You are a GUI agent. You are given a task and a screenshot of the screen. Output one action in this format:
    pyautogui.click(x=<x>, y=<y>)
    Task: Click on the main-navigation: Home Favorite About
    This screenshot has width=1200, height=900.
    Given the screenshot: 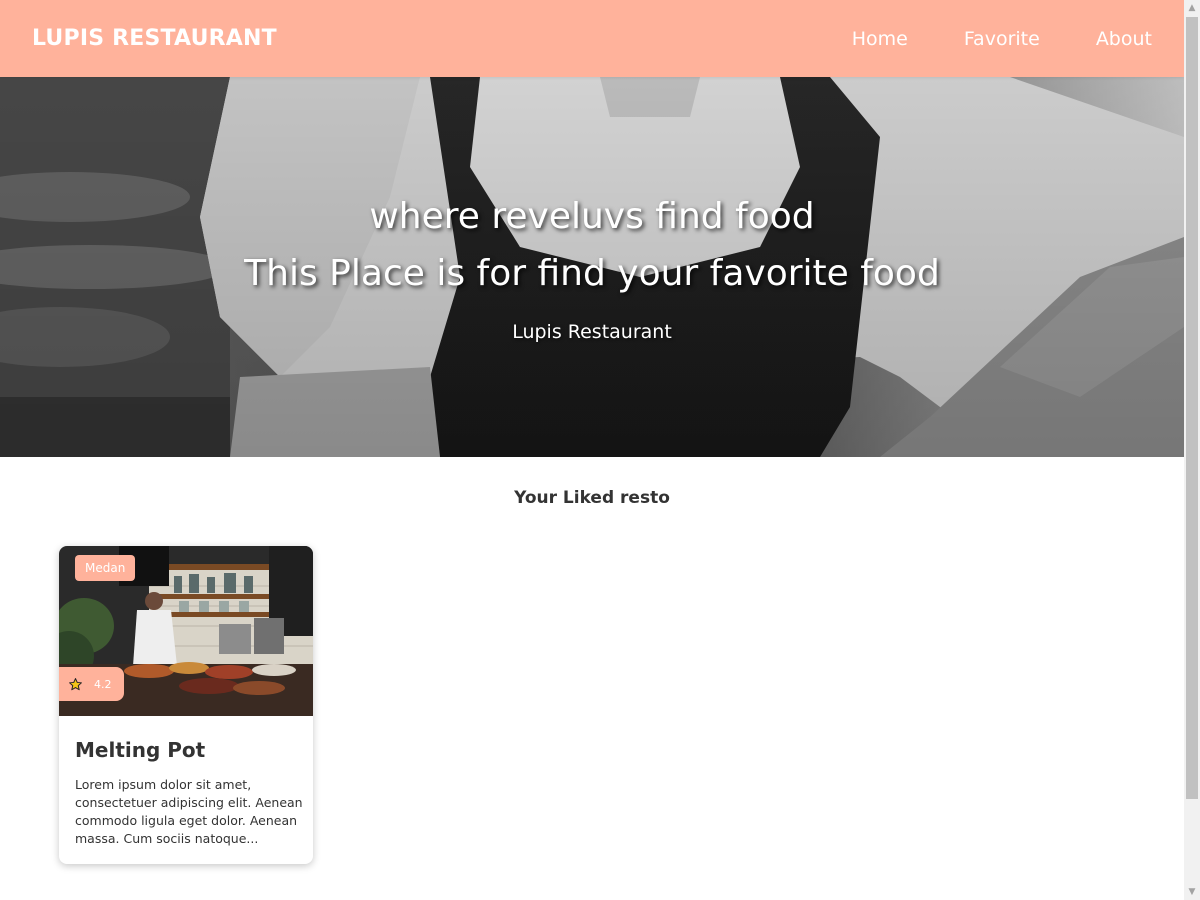 What is the action you would take?
    pyautogui.click(x=1002, y=38)
    